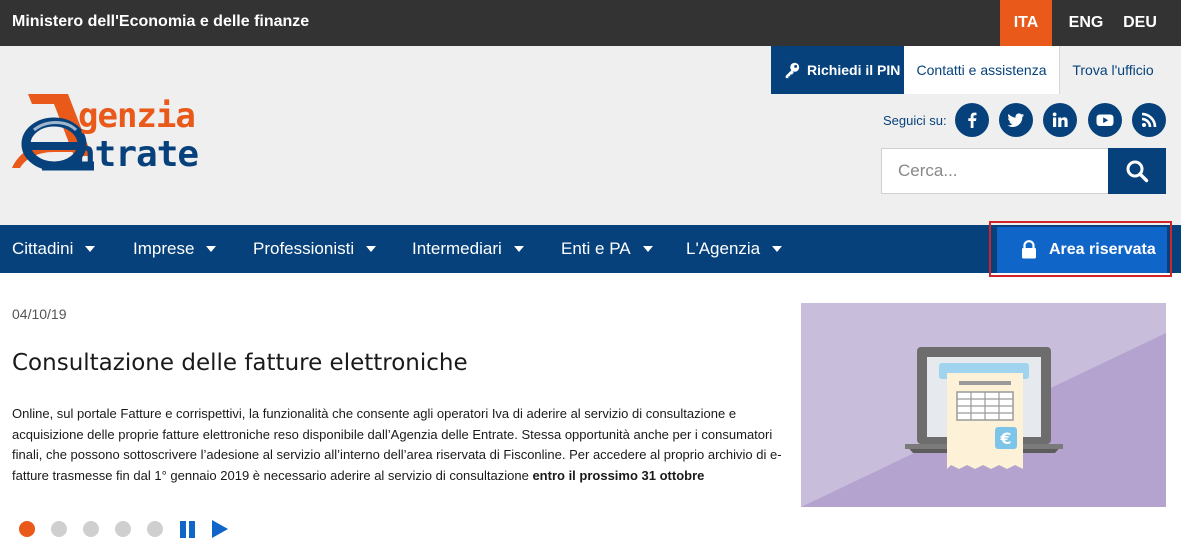 The height and width of the screenshot is (551, 1181). I want to click on laptop-receipt-illustration: €, so click(983, 405).